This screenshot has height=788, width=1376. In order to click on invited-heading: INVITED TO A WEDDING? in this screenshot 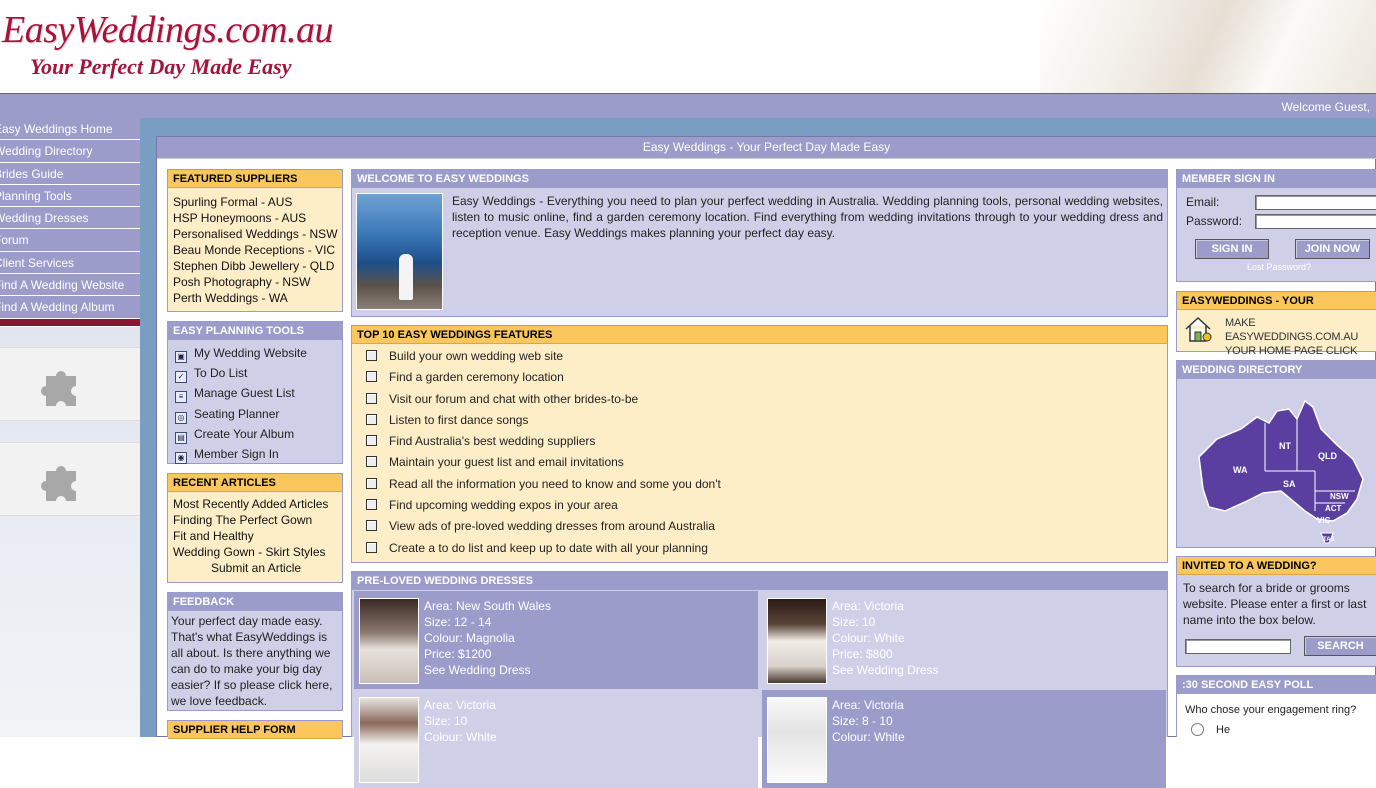, I will do `click(1276, 566)`.